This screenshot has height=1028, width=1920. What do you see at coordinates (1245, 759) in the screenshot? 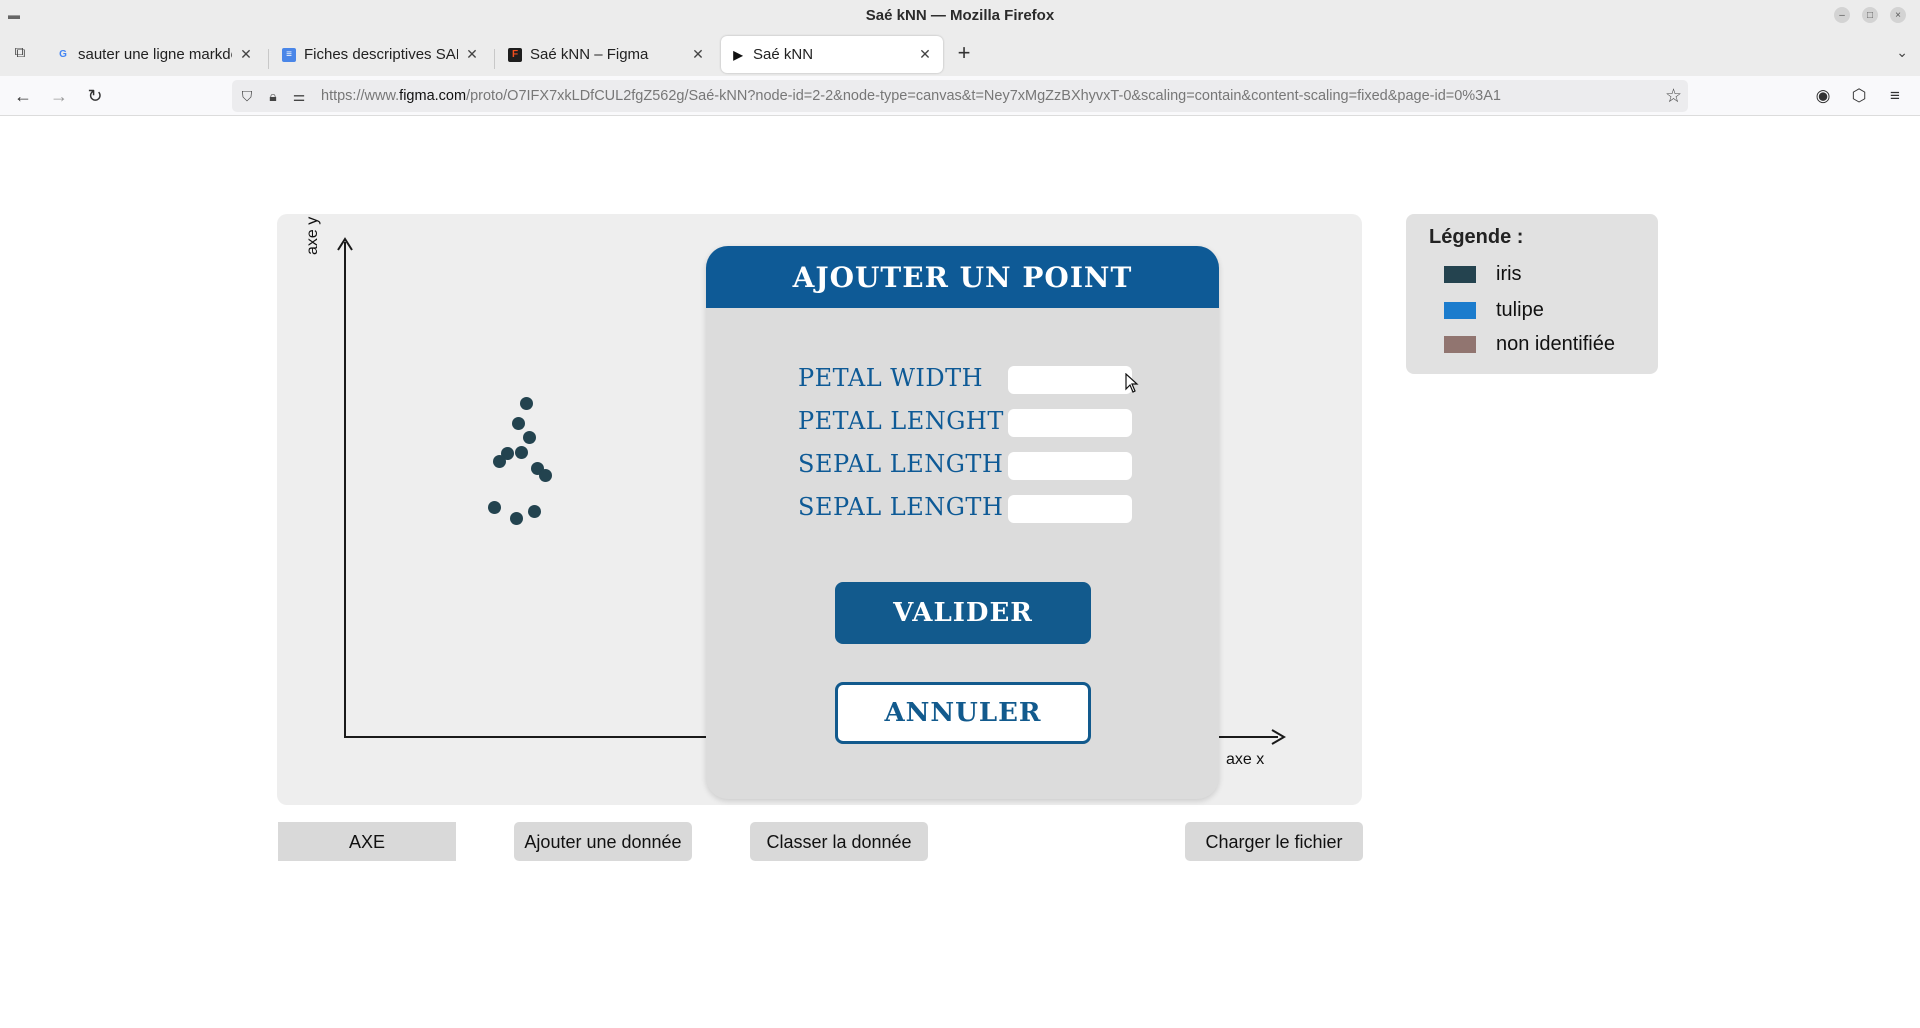
I see `x-axis-label: axe x` at bounding box center [1245, 759].